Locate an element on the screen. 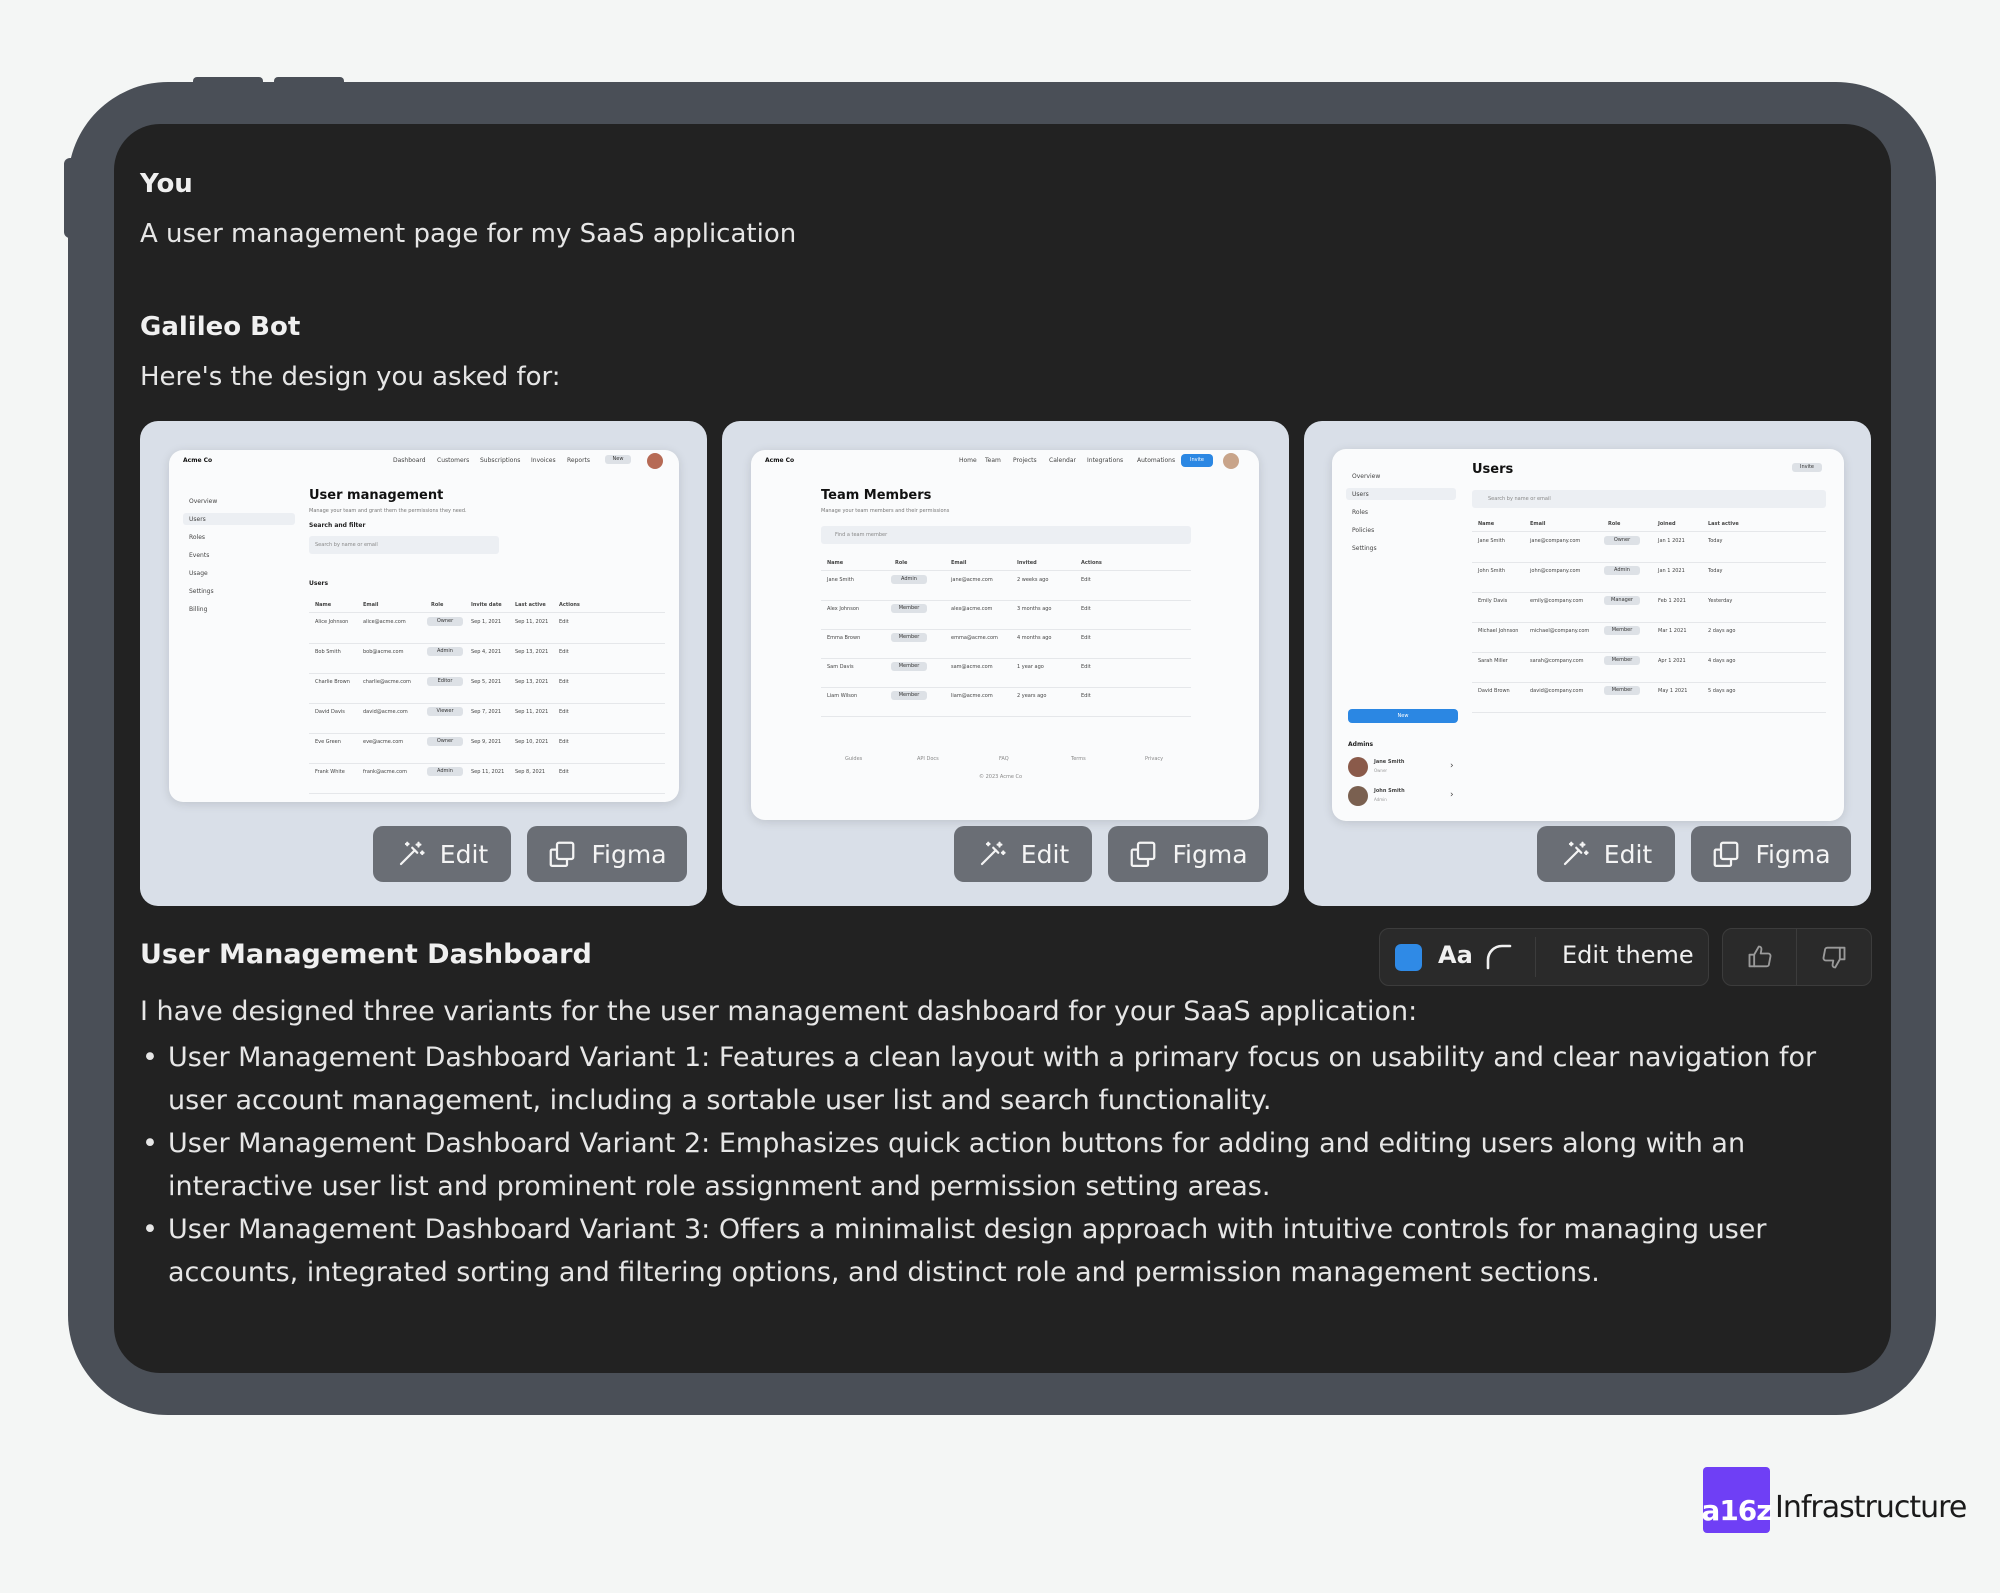 Image resolution: width=2000 pixels, height=1593 pixels. mock-table-cell: Sam Davis is located at coordinates (840, 667).